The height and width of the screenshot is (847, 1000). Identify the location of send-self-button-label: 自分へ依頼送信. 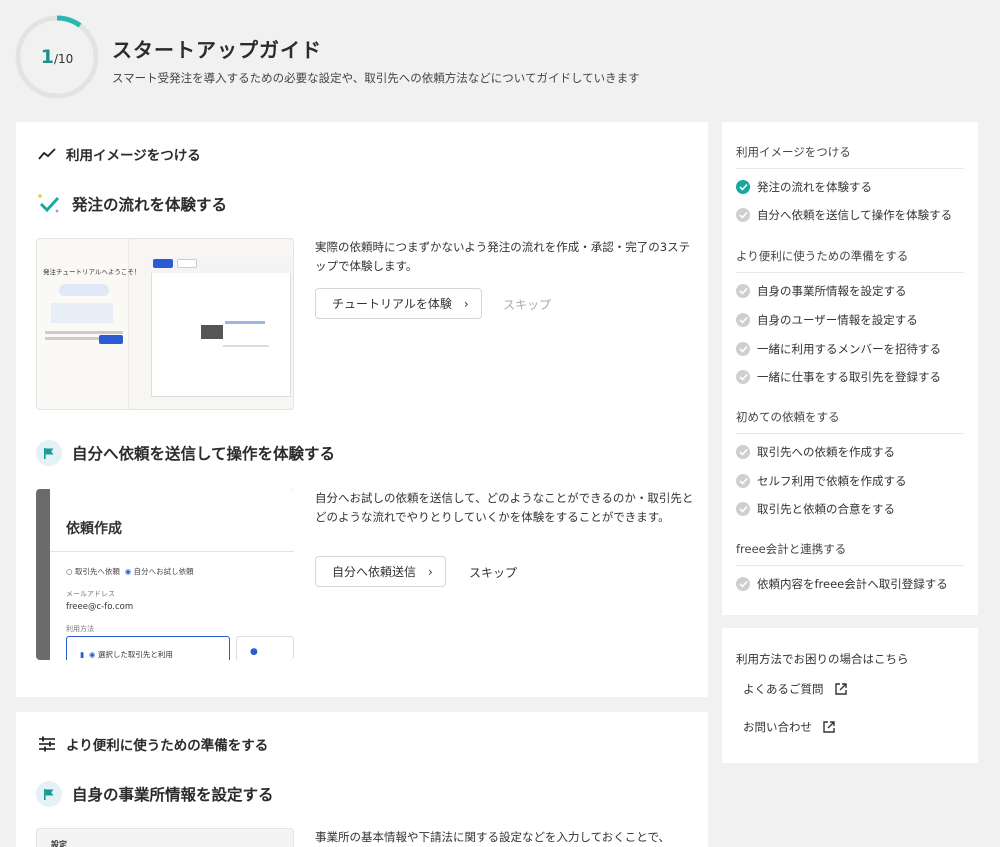
(374, 572).